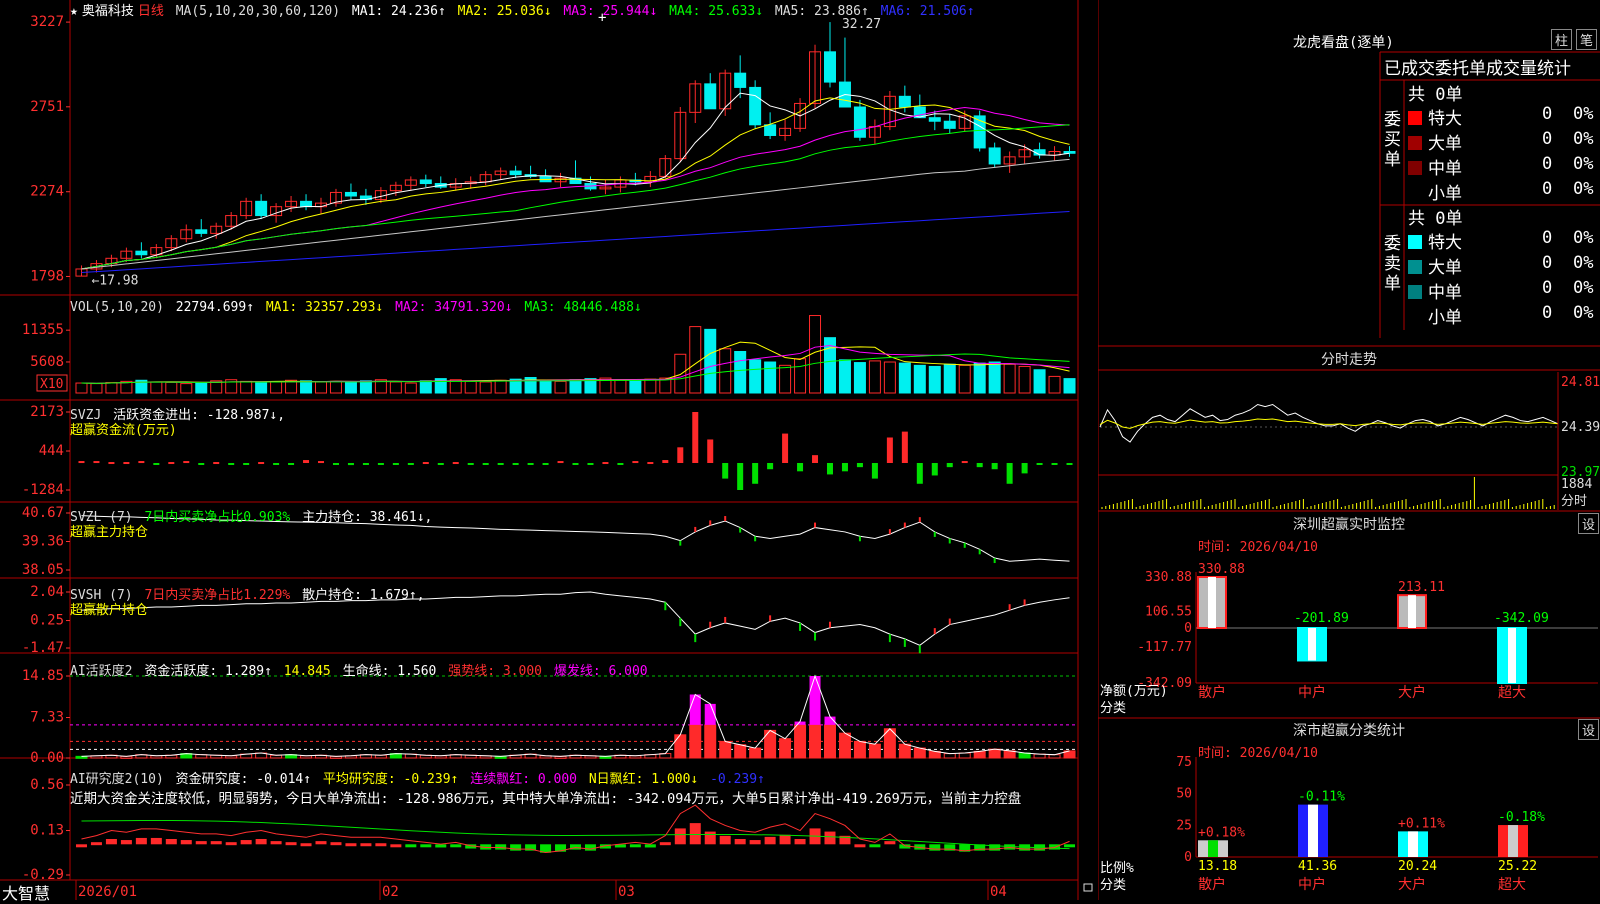 The width and height of the screenshot is (1600, 904). What do you see at coordinates (1492, 266) in the screenshot?
I see `sell-orders-block: 委卖单 共 0单 特大 0 0% 大单 0 0% 中单 0 0% 小单 0 0%` at bounding box center [1492, 266].